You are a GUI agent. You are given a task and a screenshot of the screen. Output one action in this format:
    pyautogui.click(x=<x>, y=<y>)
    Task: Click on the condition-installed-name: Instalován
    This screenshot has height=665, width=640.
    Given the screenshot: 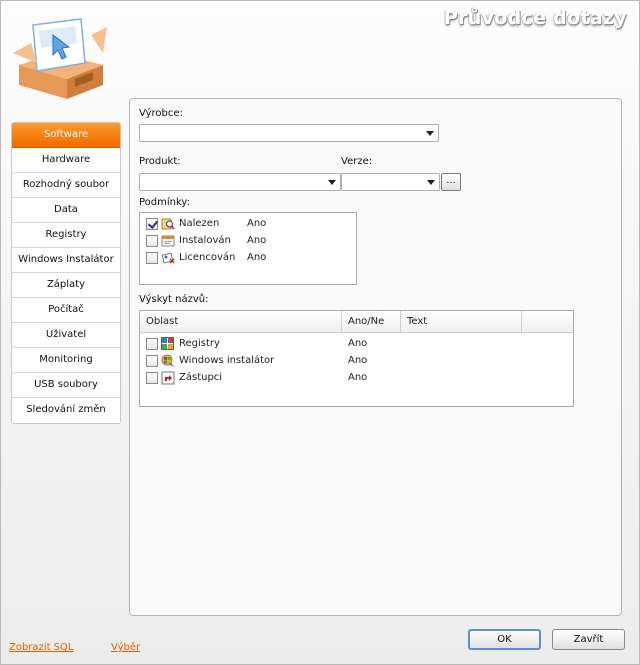 What is the action you would take?
    pyautogui.click(x=205, y=240)
    